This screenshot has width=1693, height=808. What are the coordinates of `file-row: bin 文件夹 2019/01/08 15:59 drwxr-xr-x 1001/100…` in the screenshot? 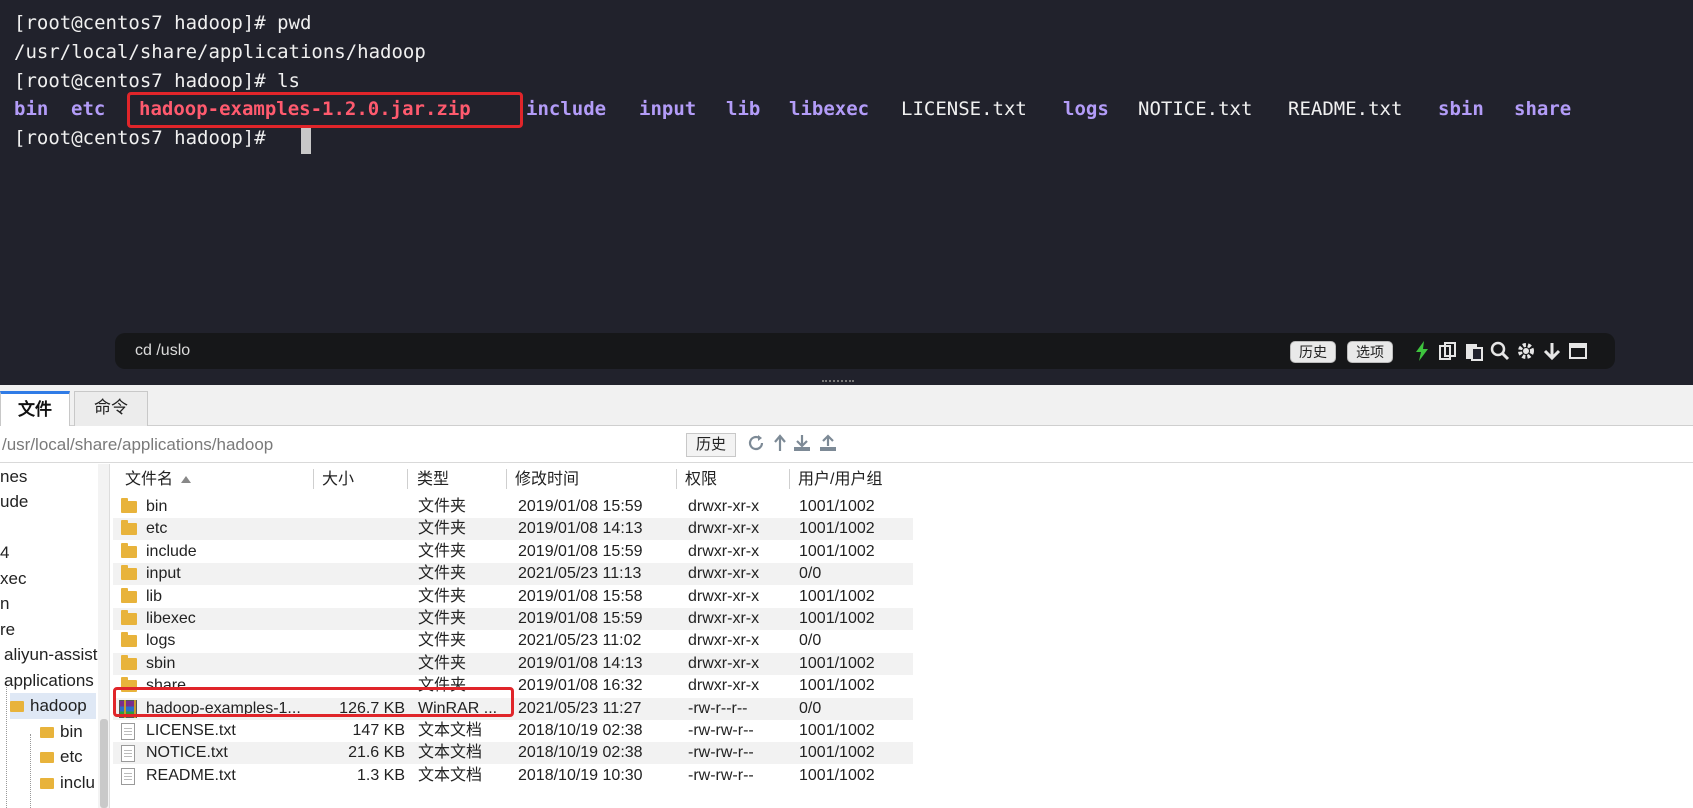 It's located at (513, 507).